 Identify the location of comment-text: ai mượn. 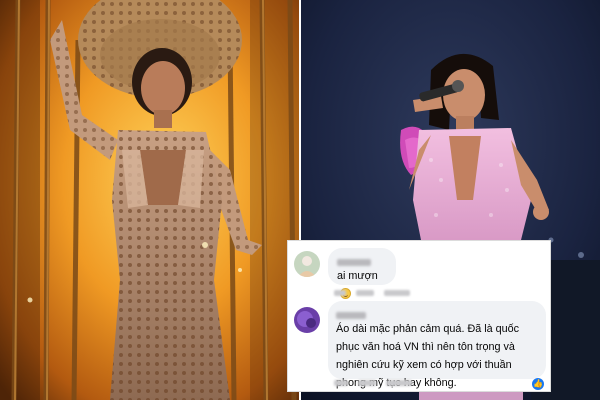
(357, 276).